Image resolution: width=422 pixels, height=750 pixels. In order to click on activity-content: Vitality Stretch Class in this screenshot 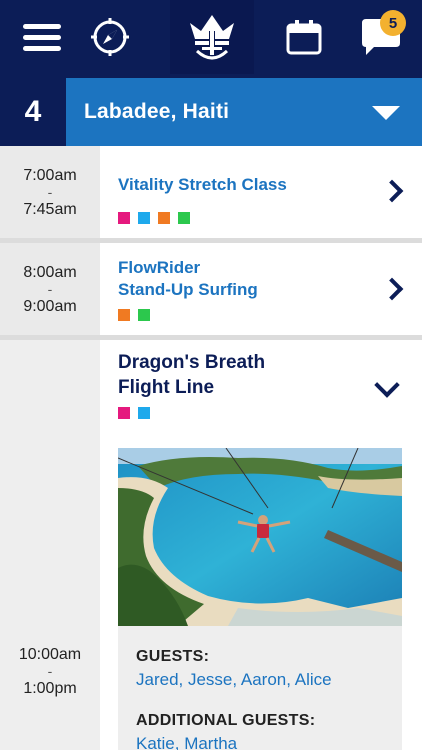, I will do `click(261, 192)`.